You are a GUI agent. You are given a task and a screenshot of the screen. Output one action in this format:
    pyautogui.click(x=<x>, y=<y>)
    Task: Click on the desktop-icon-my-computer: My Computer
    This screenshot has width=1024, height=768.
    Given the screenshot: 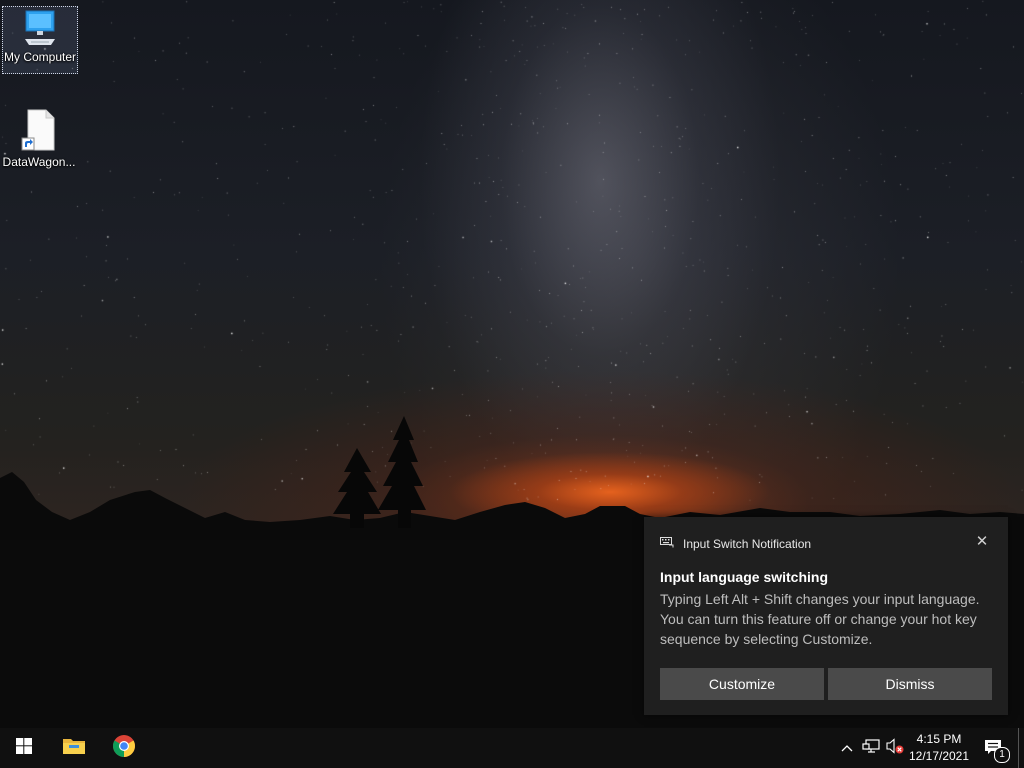 What is the action you would take?
    pyautogui.click(x=40, y=40)
    